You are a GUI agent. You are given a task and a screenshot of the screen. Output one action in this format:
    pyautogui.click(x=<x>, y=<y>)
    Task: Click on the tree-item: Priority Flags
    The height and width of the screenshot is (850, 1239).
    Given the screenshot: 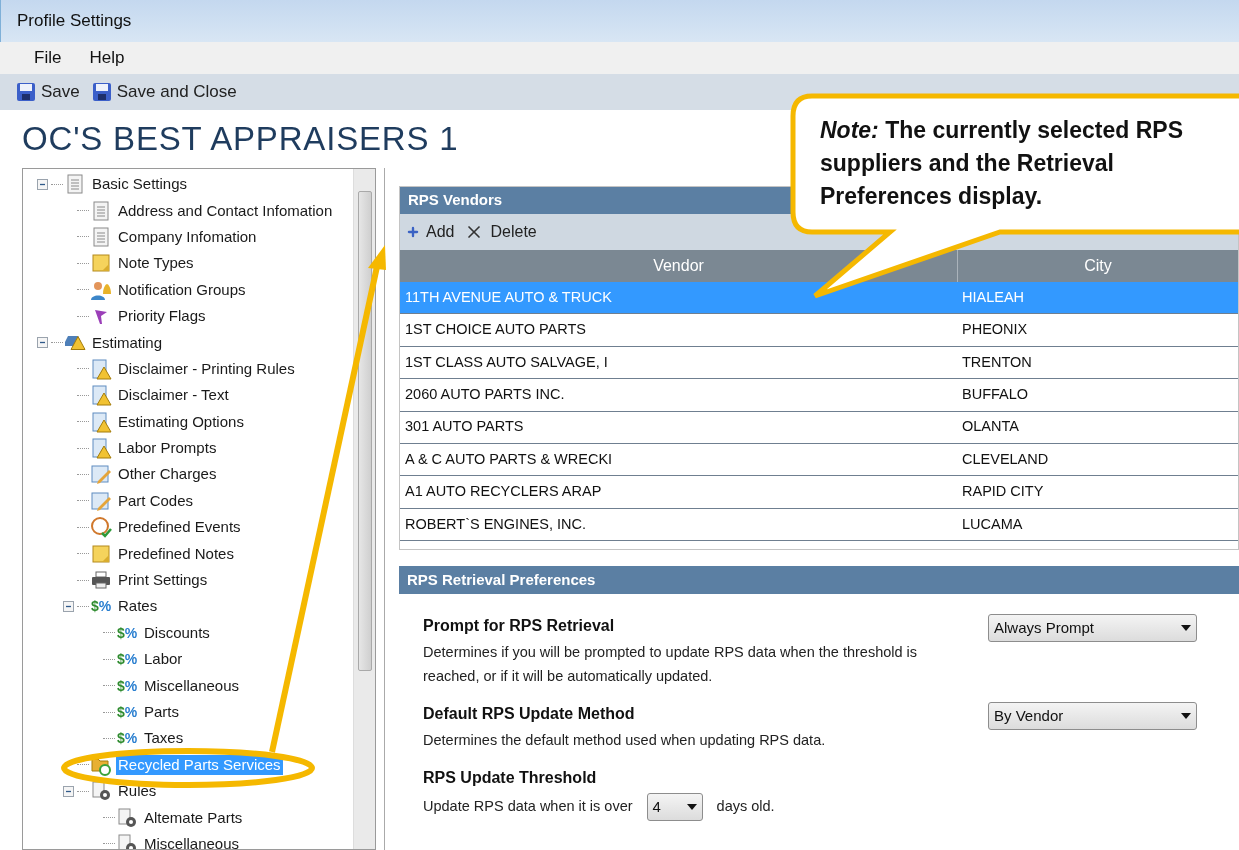 What is the action you would take?
    pyautogui.click(x=162, y=316)
    